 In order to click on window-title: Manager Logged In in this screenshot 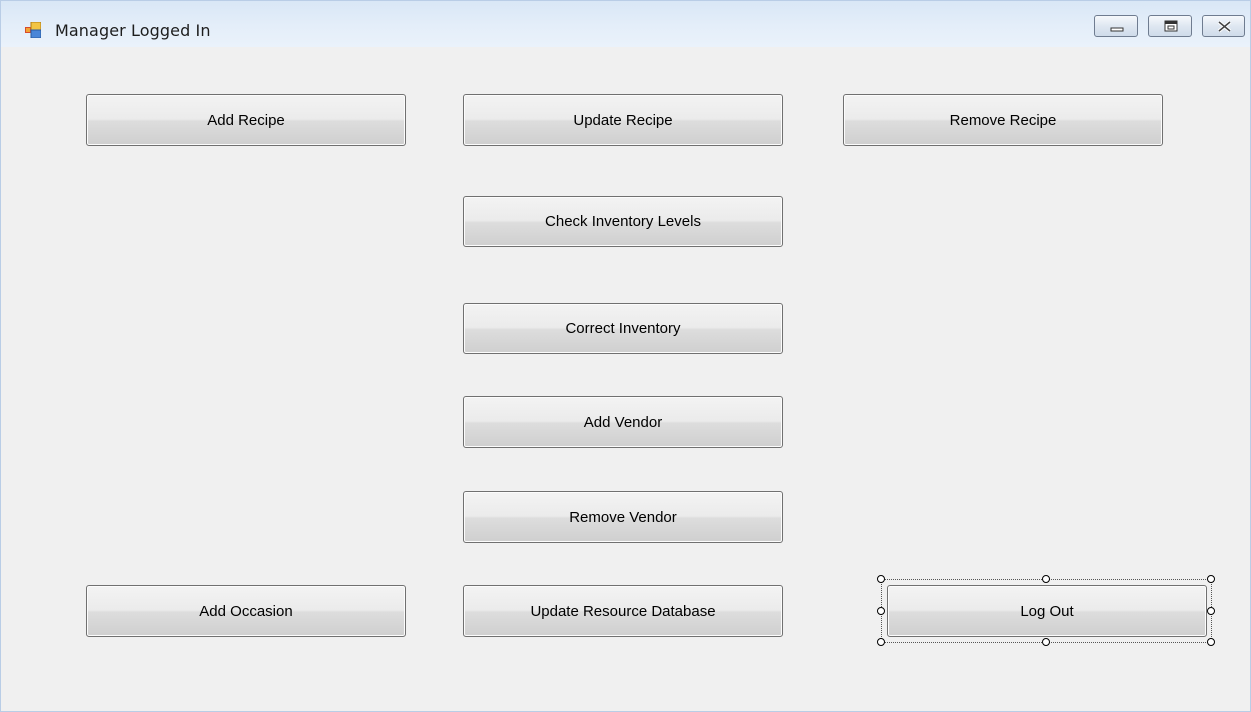, I will do `click(133, 30)`.